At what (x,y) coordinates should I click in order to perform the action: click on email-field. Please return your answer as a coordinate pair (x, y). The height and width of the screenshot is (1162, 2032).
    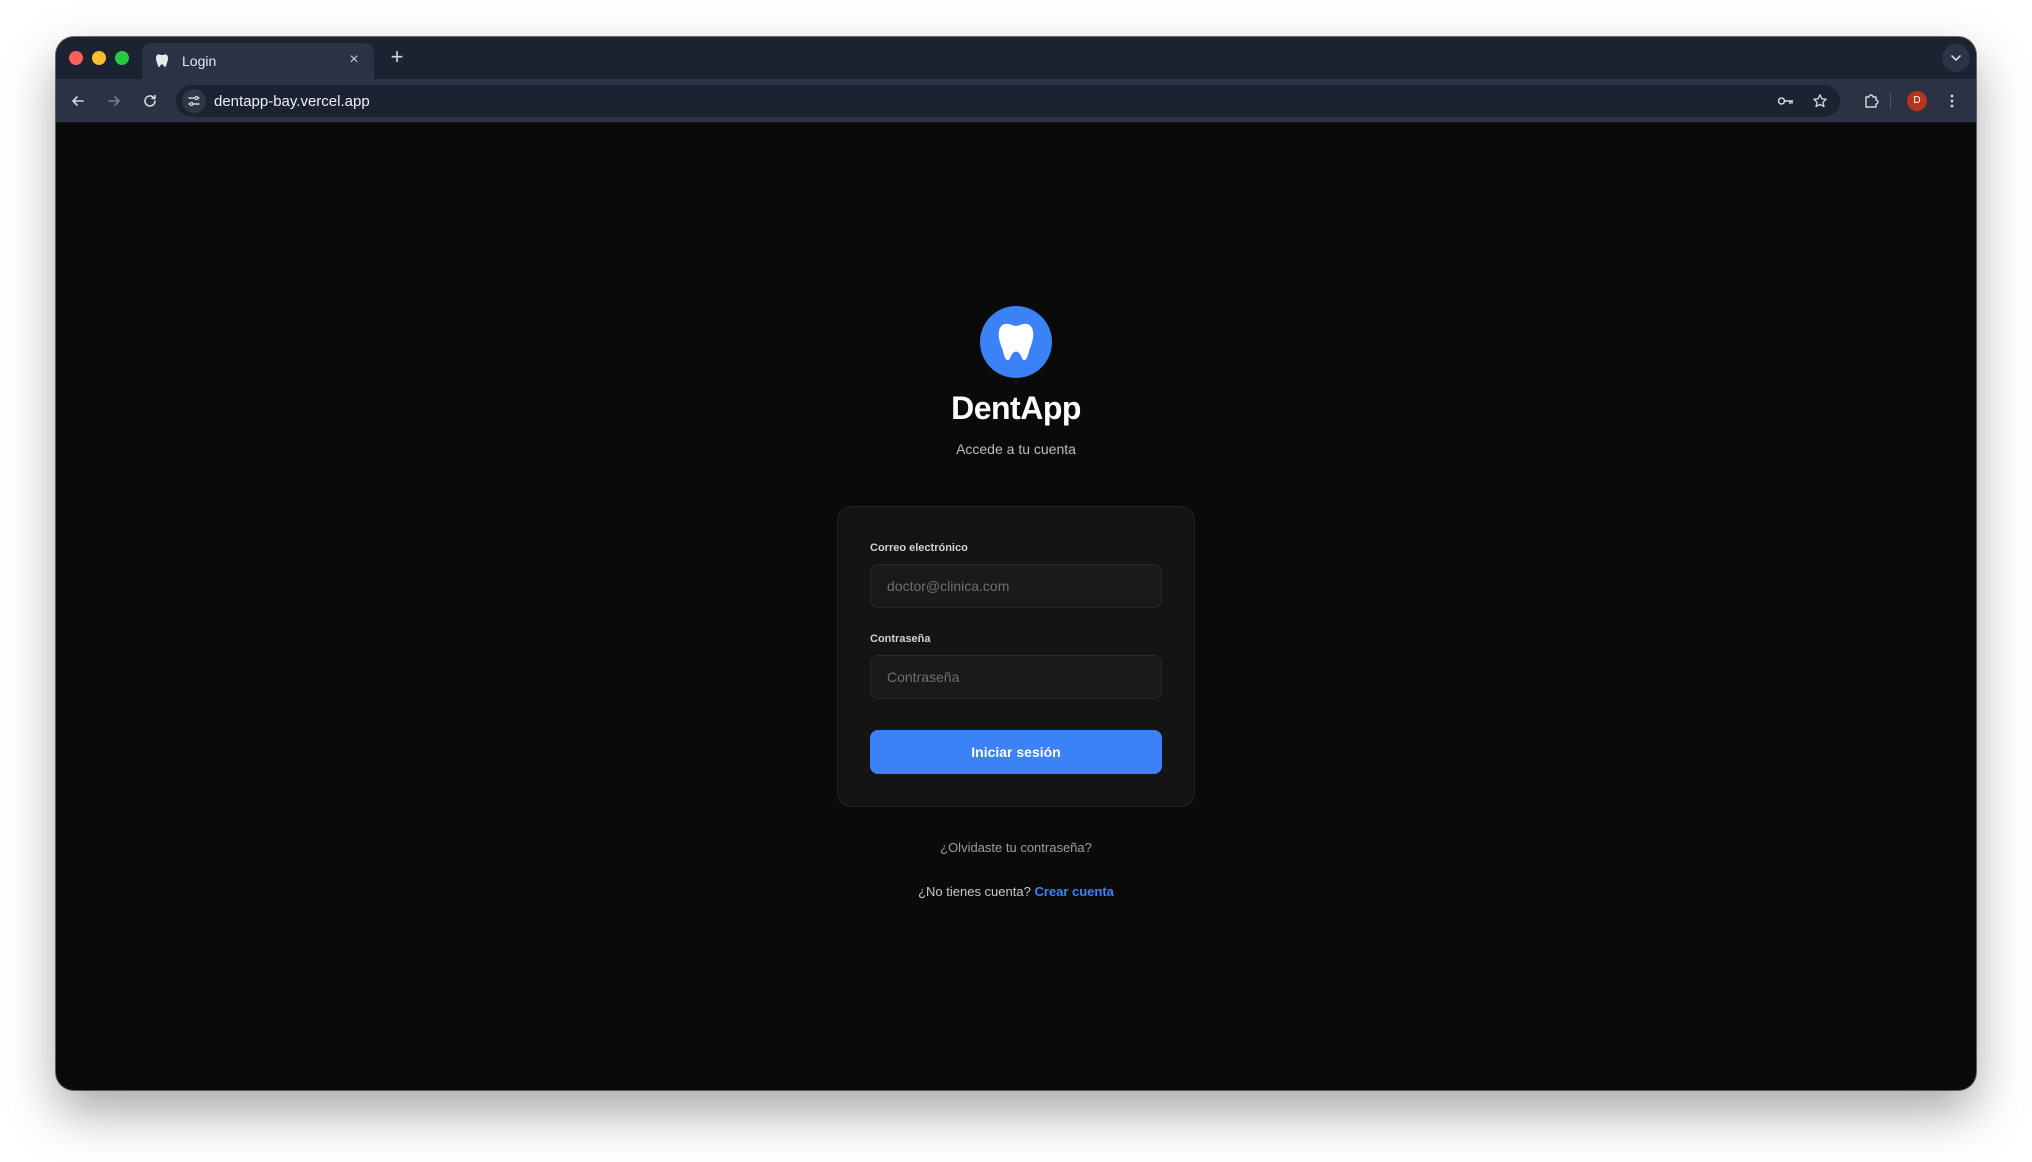
    Looking at the image, I should click on (1016, 586).